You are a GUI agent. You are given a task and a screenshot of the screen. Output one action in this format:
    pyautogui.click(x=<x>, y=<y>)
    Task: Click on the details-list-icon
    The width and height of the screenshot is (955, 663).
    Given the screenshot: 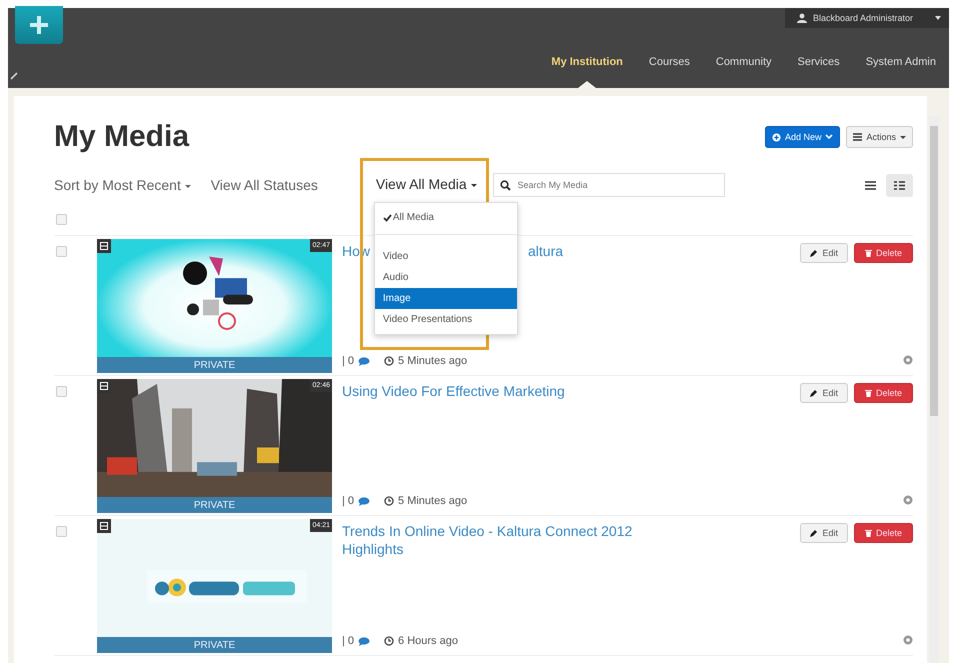 What is the action you would take?
    pyautogui.click(x=899, y=185)
    